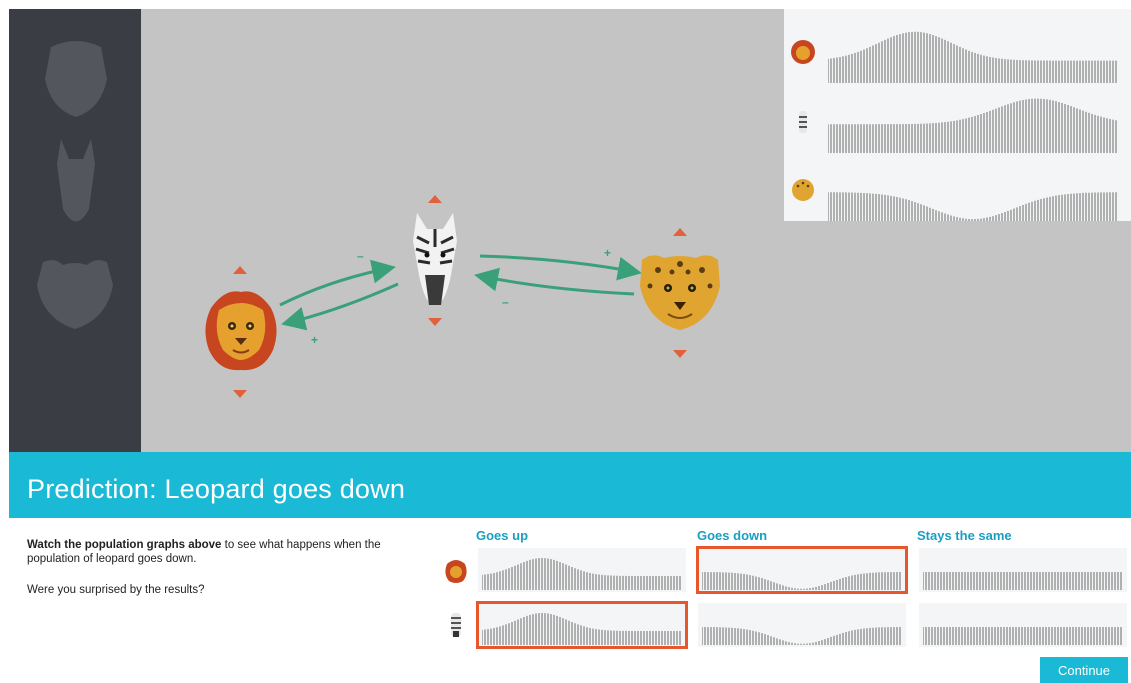 The width and height of the screenshot is (1131, 683). What do you see at coordinates (1023, 625) in the screenshot?
I see `option-zebra-stays-same` at bounding box center [1023, 625].